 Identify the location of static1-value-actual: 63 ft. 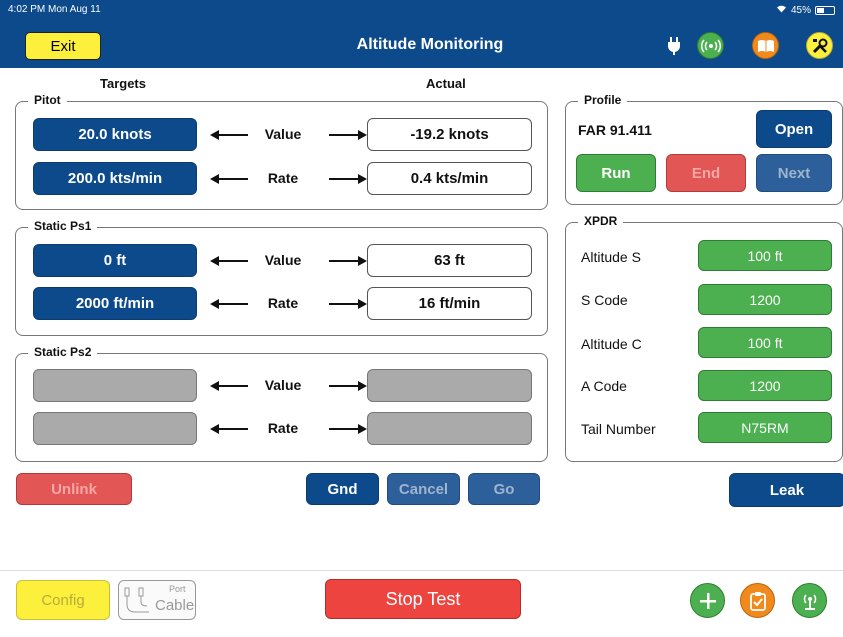
(449, 260).